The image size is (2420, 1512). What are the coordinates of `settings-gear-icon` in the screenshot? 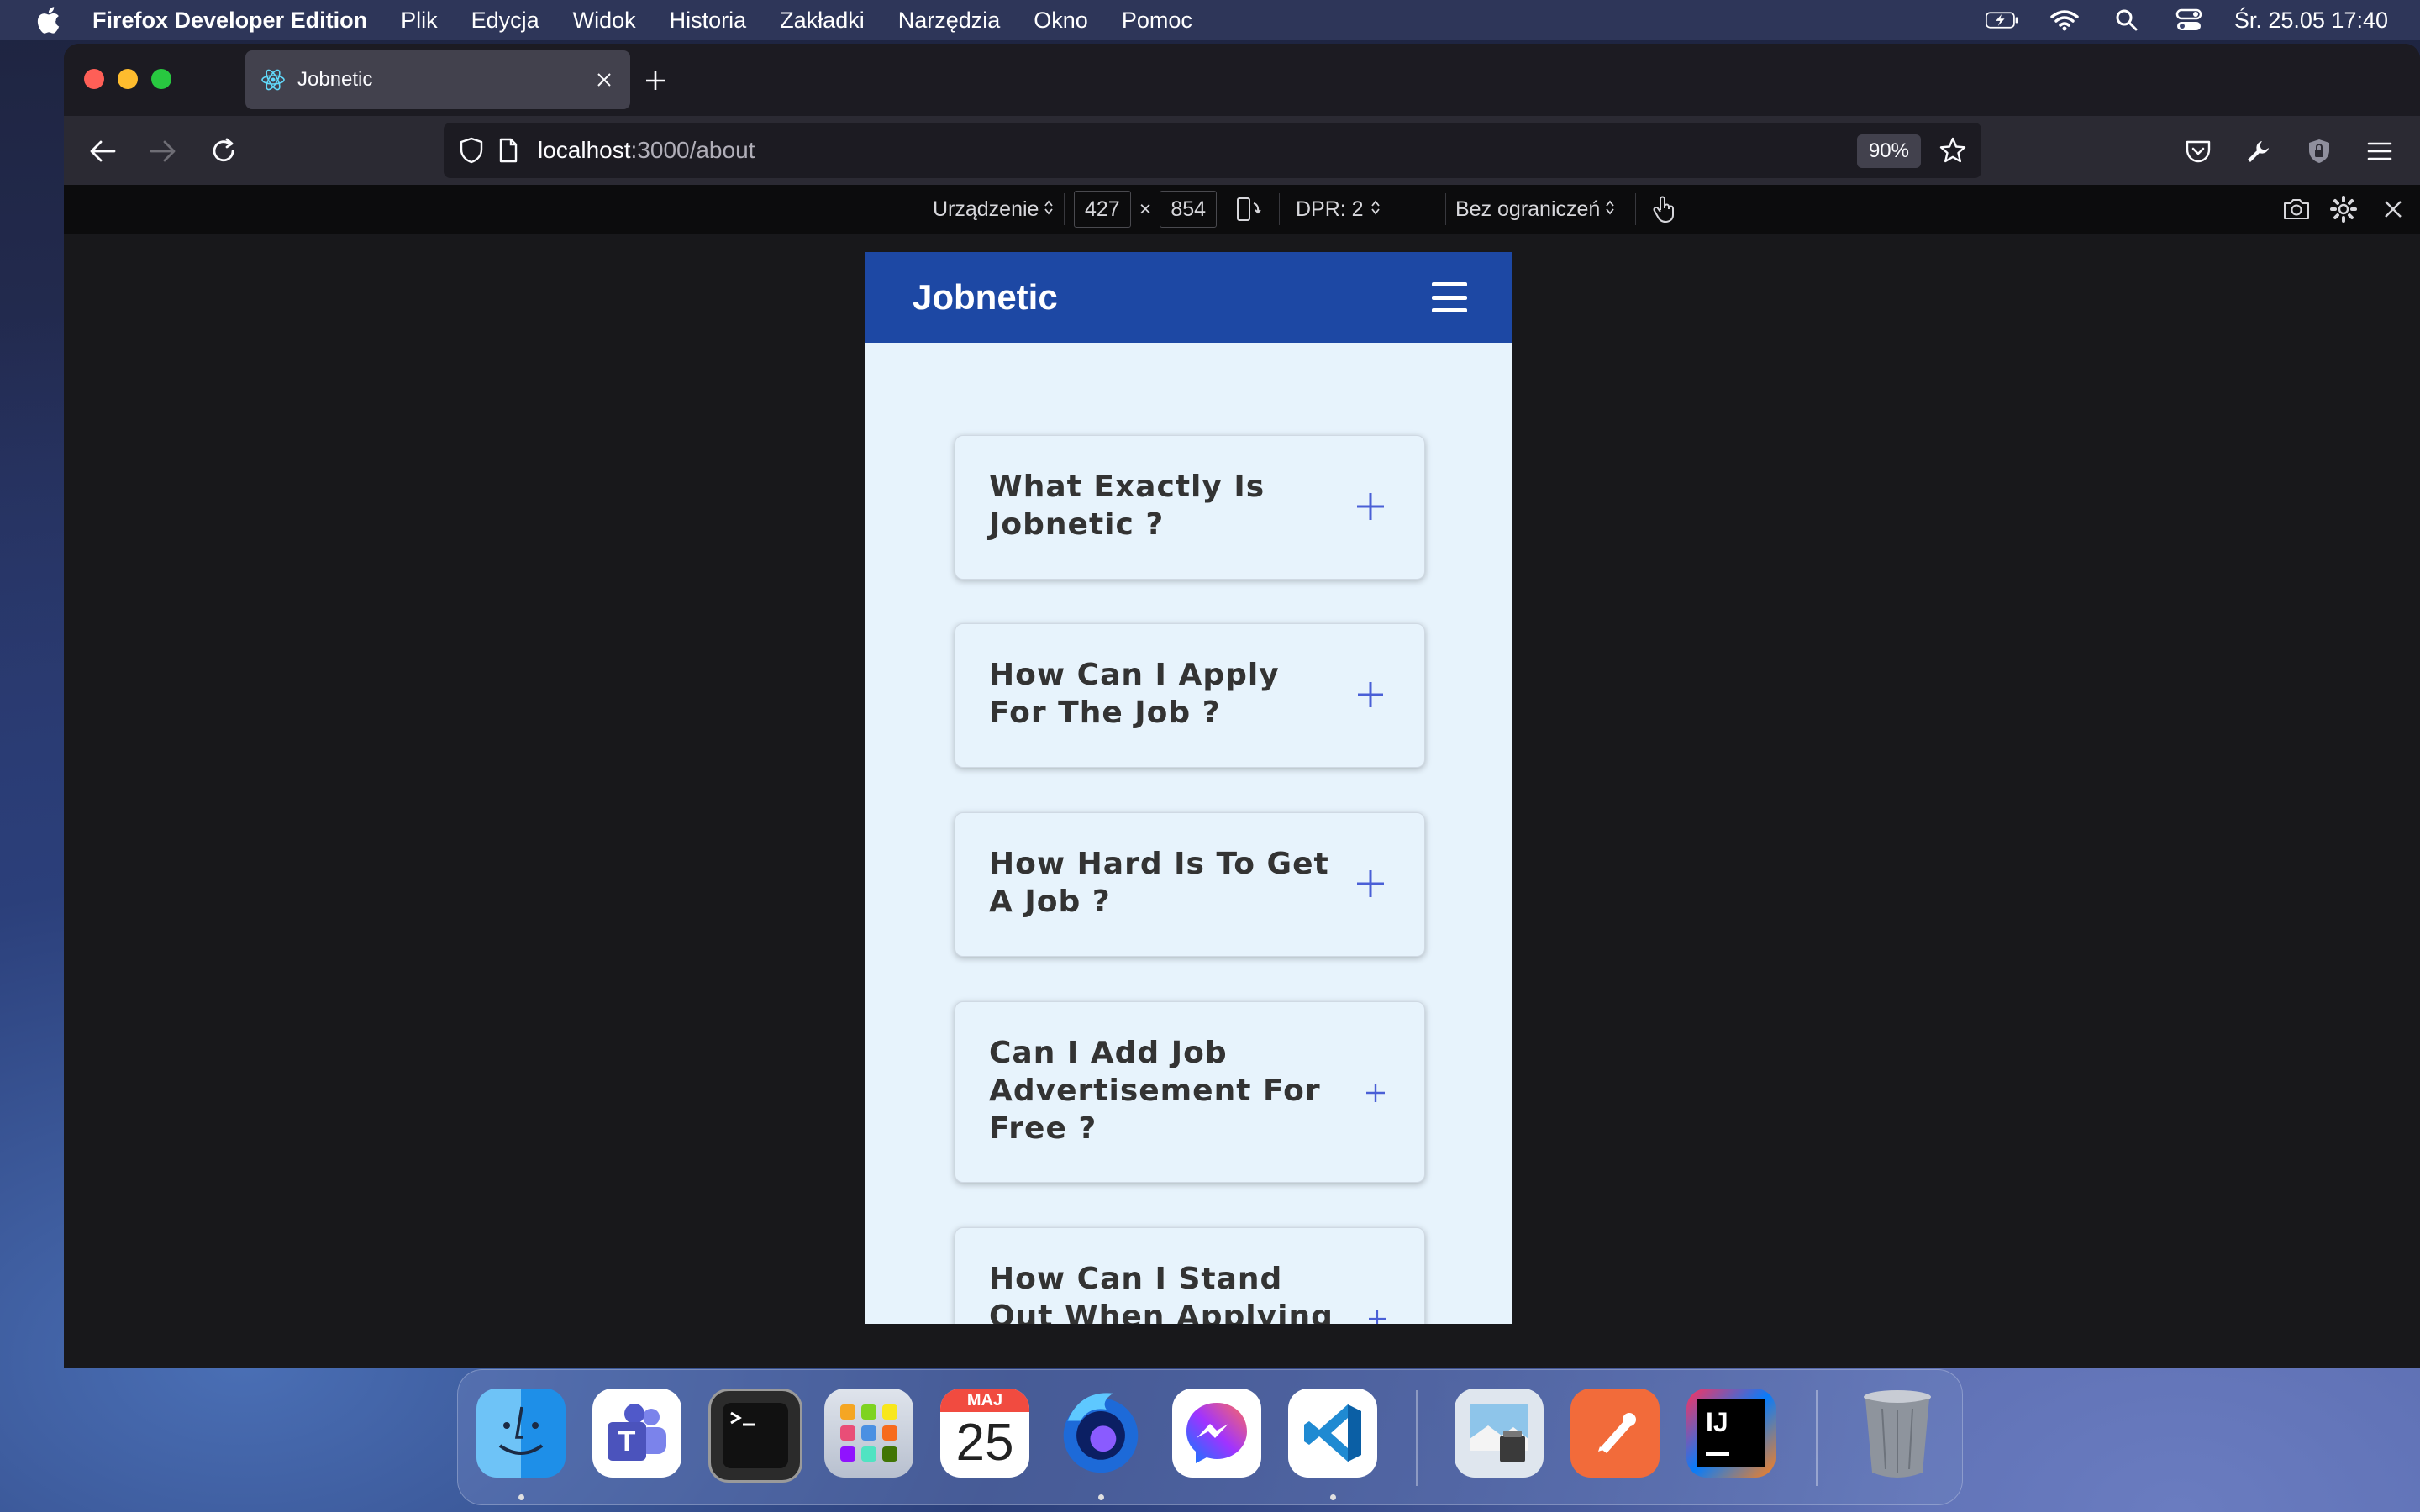 It's located at (2343, 209).